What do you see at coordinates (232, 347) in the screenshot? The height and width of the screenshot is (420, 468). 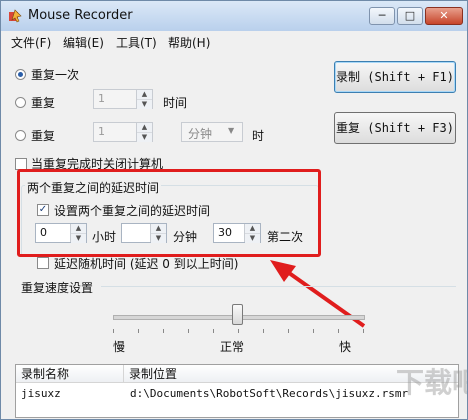 I see `speed-normal-label: 正常` at bounding box center [232, 347].